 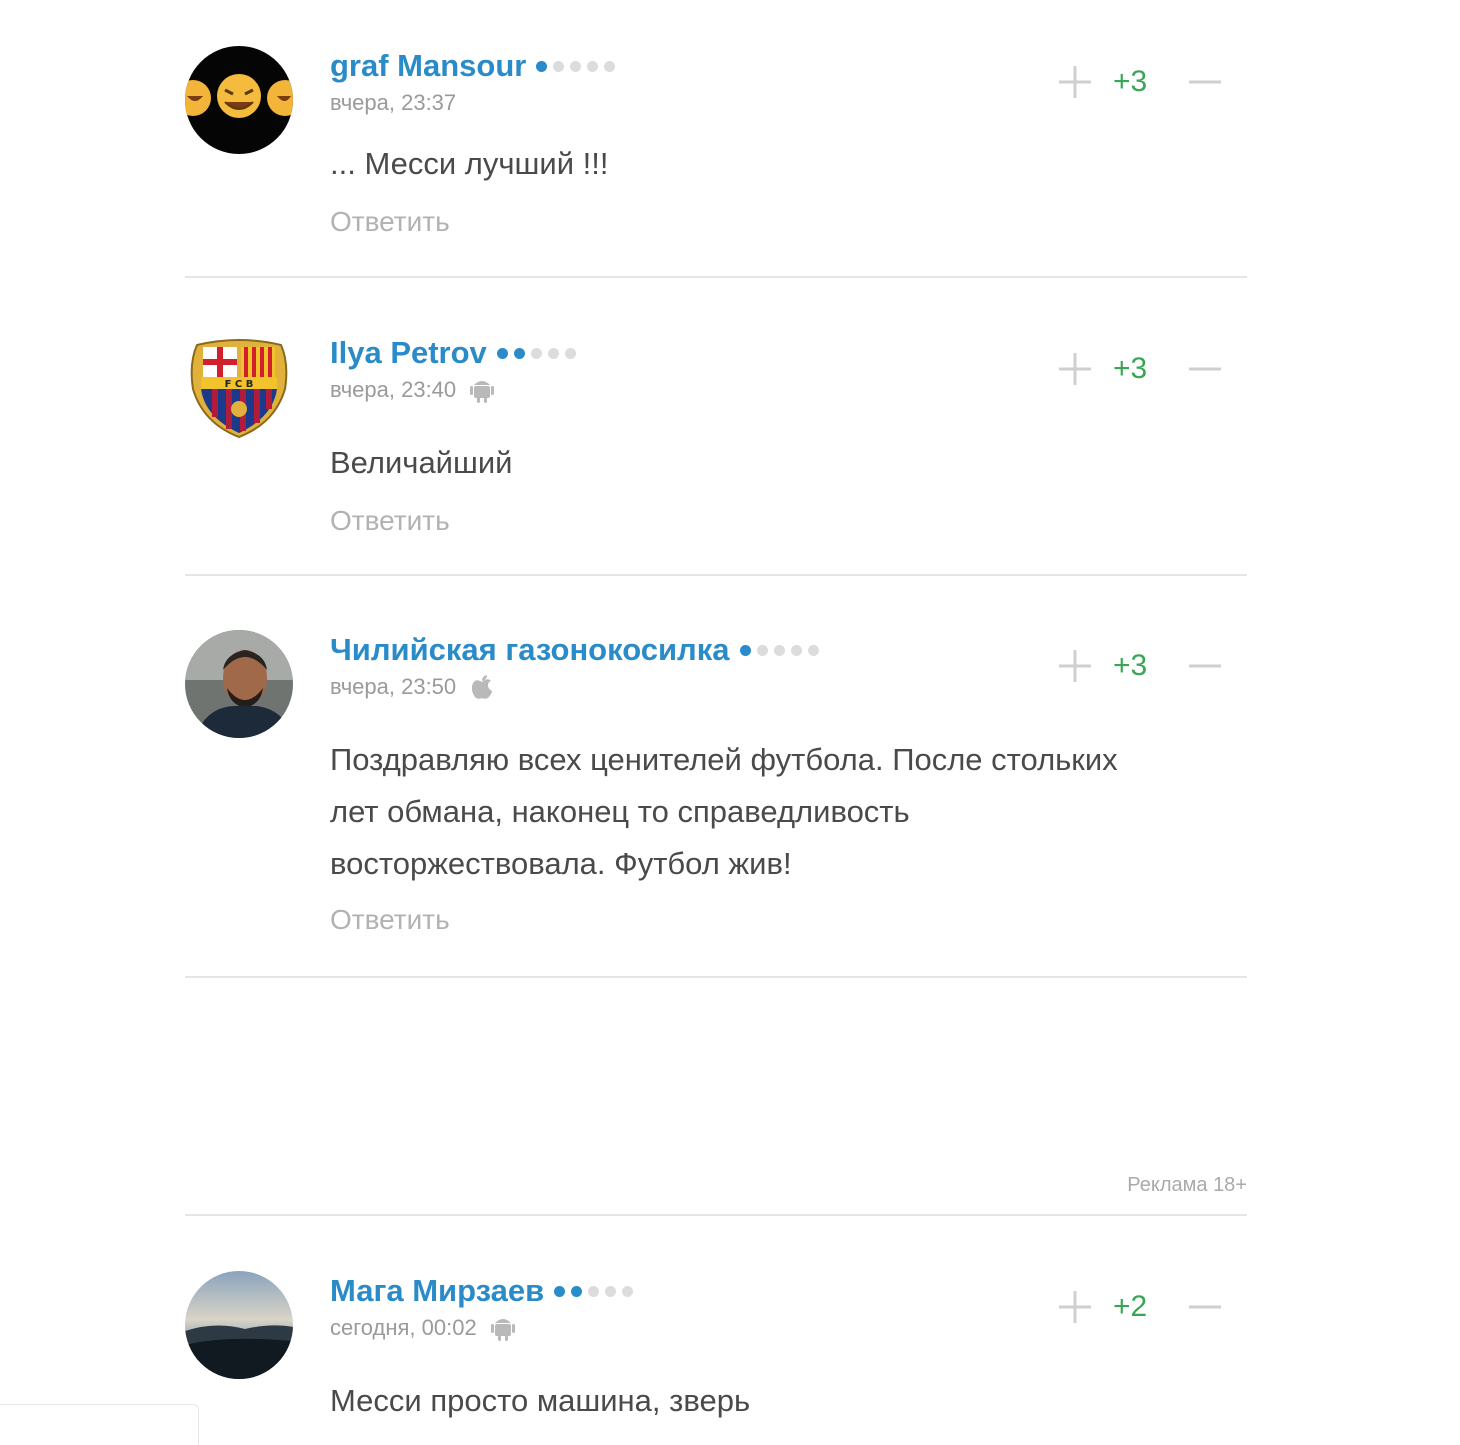 I want to click on ad-divider, so click(x=716, y=1215).